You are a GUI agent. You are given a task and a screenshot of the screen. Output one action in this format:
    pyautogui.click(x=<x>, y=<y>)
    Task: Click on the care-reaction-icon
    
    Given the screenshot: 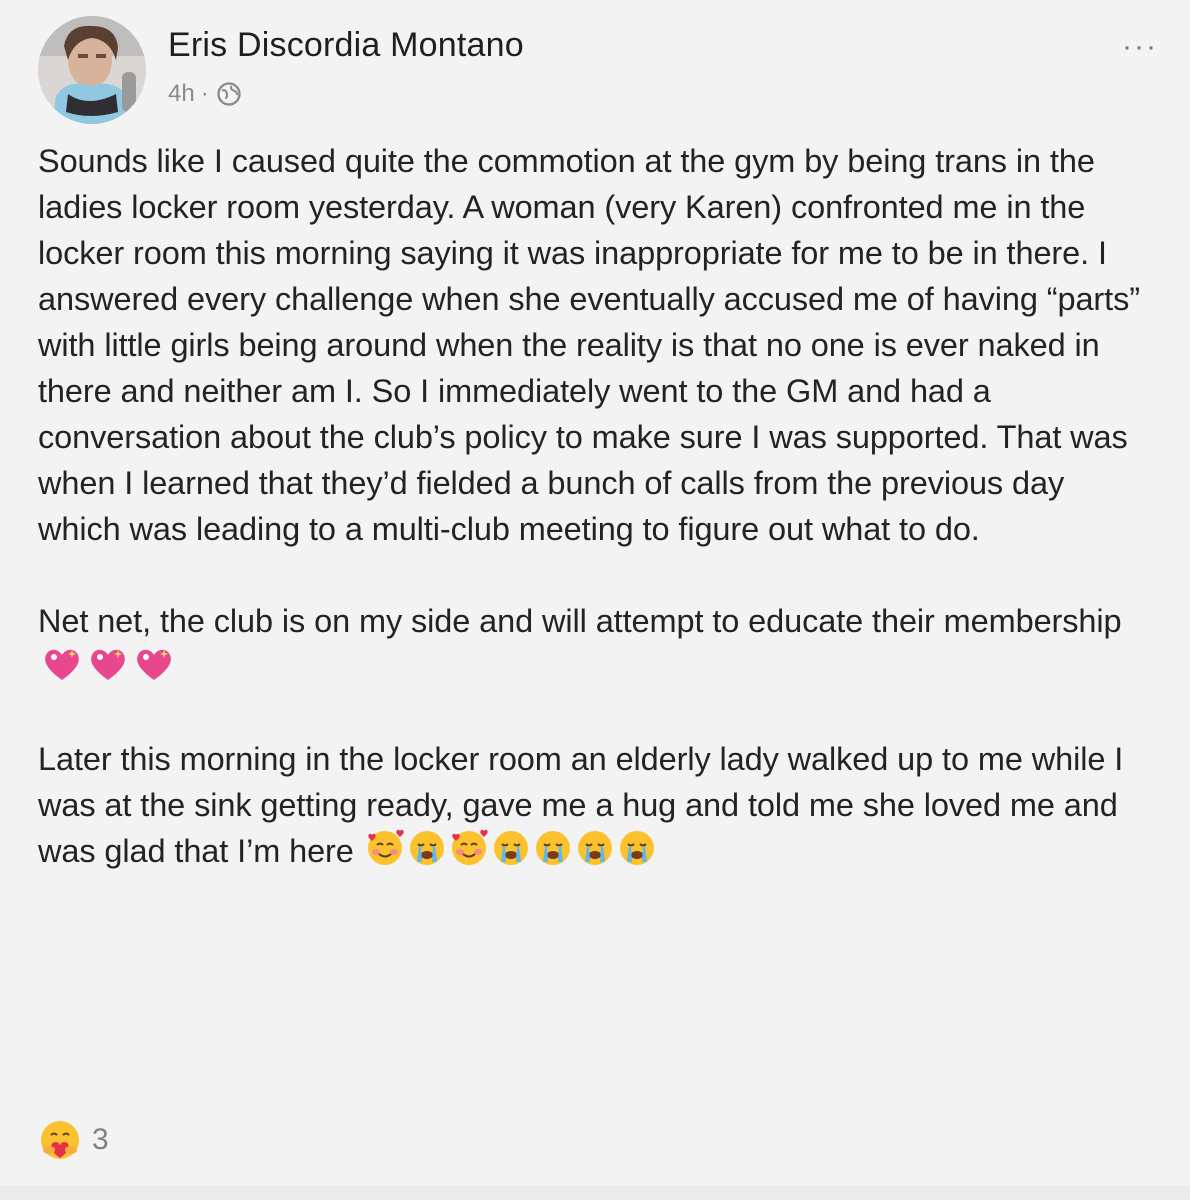 What is the action you would take?
    pyautogui.click(x=60, y=1140)
    